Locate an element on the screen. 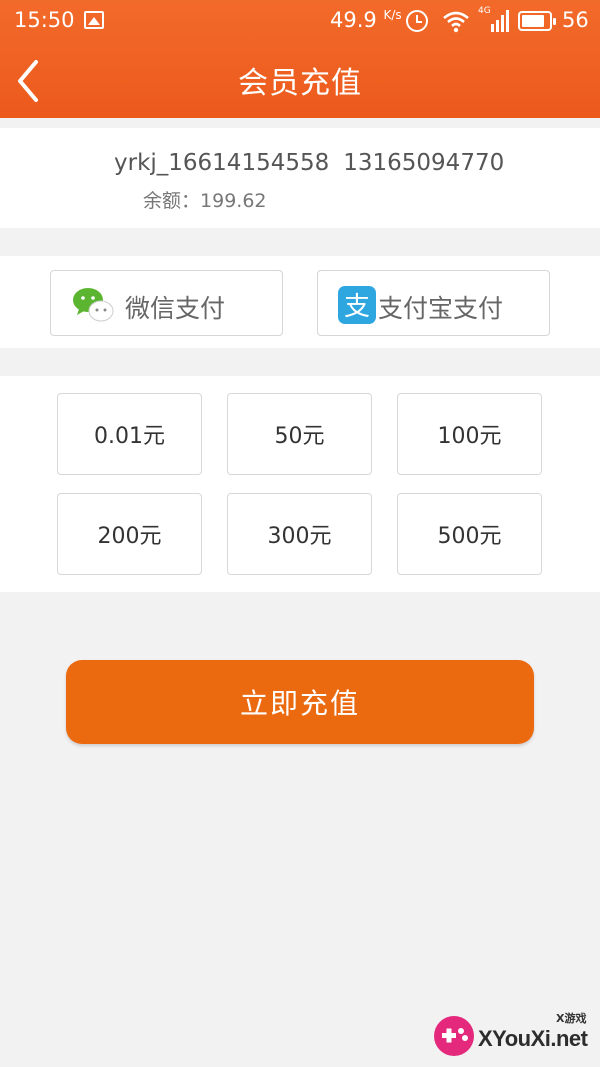  account-phone: 13165094770 is located at coordinates (424, 163).